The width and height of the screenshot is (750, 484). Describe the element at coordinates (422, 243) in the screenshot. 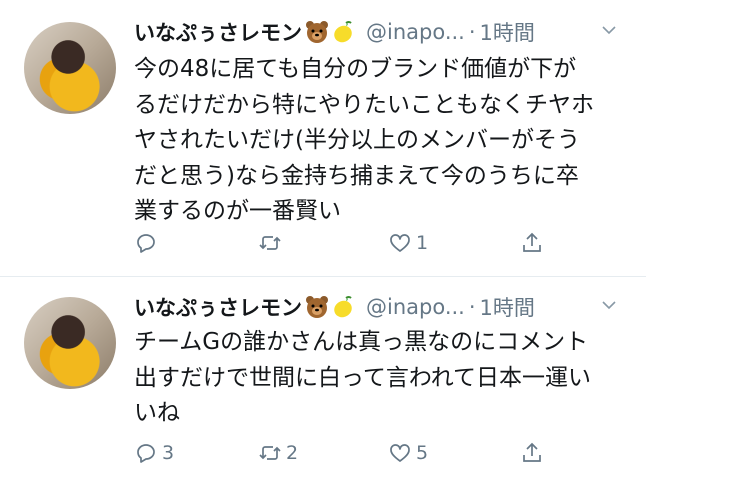

I see `like-count: 1` at that location.